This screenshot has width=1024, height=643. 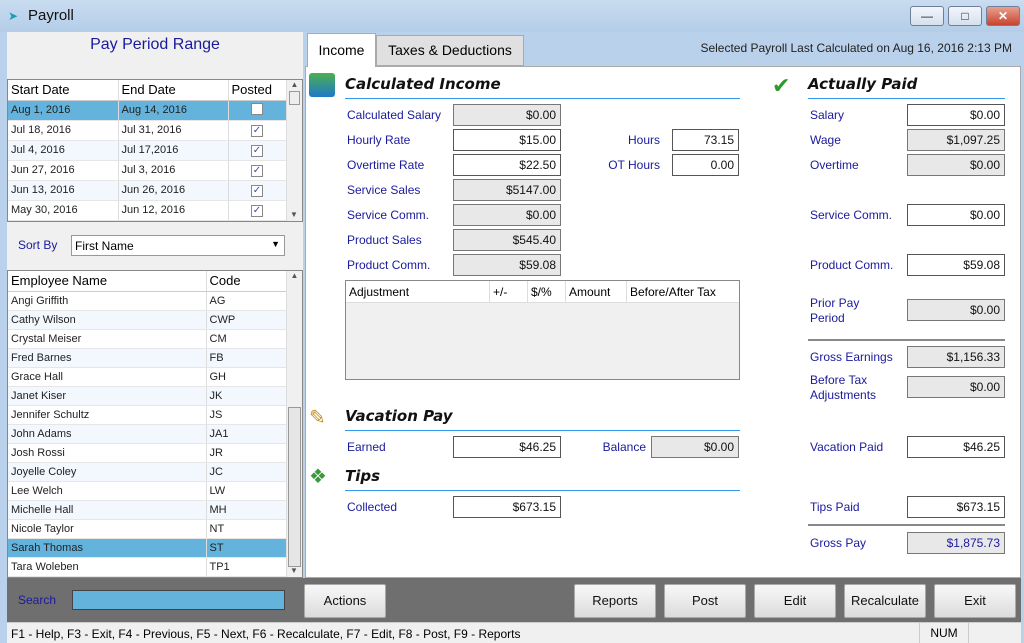 What do you see at coordinates (147, 567) in the screenshot?
I see `employee-row: Tara Woleben TP1` at bounding box center [147, 567].